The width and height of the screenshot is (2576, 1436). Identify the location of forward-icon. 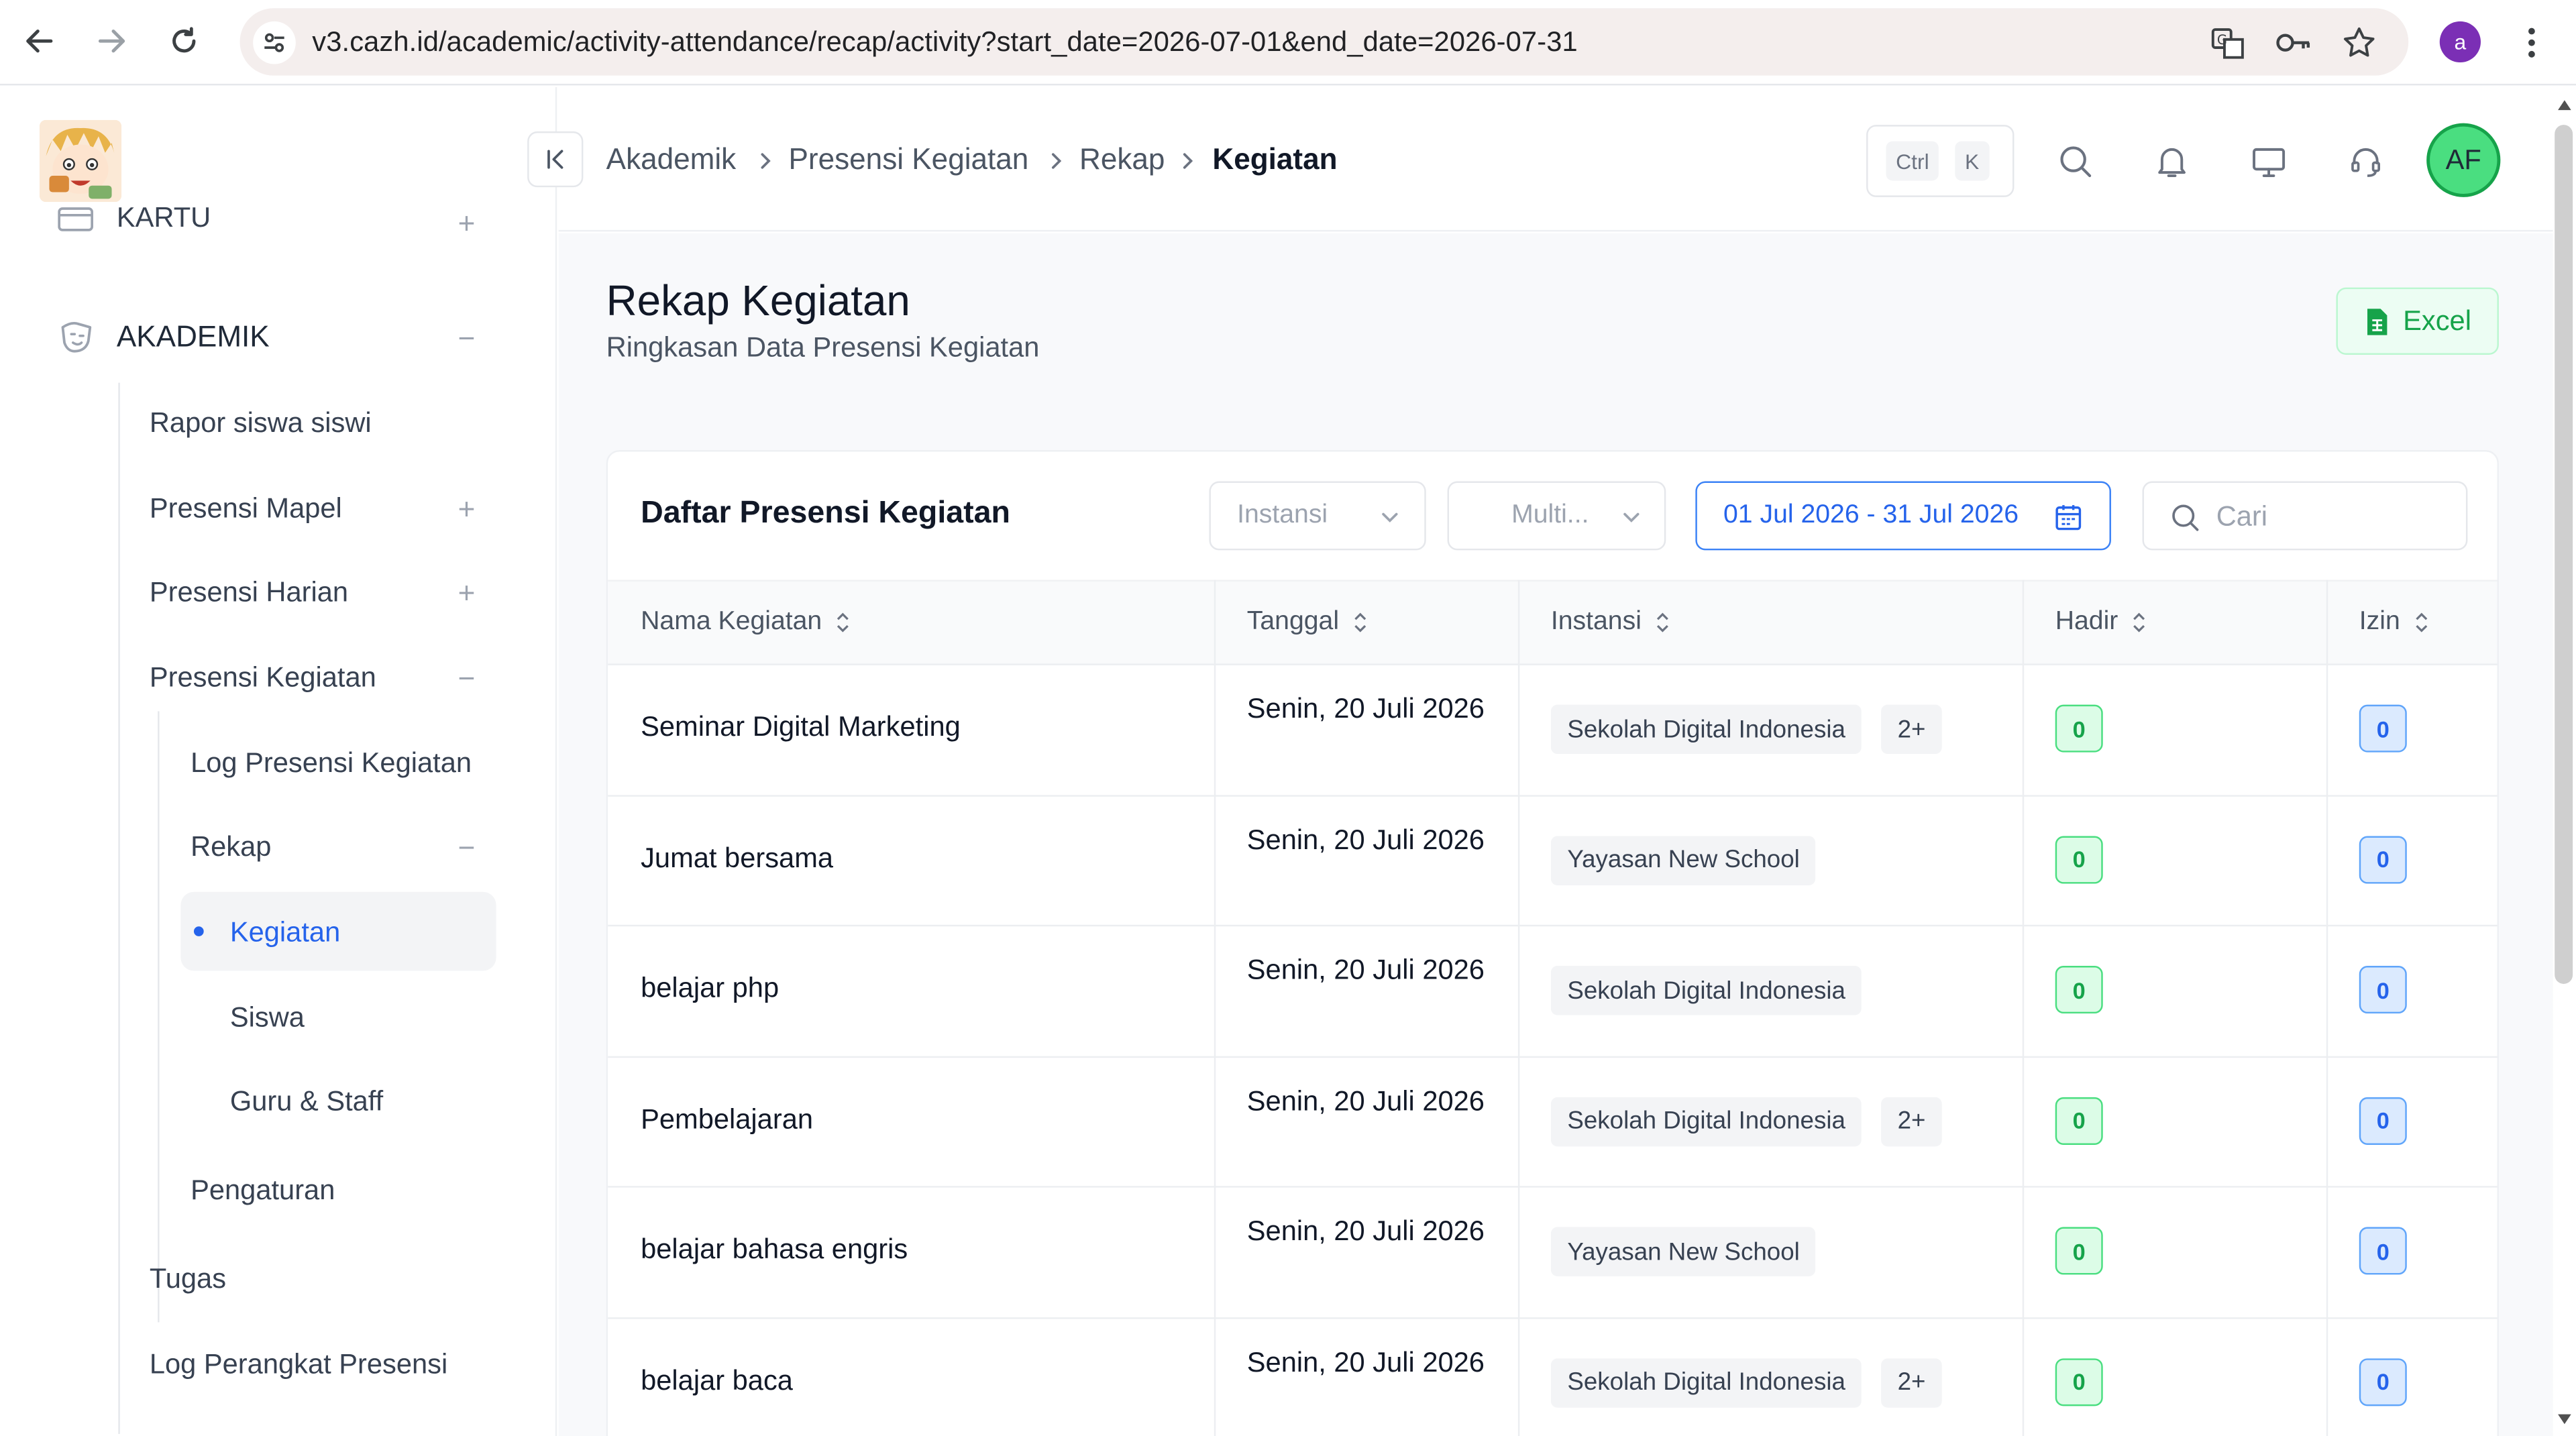
(112, 40).